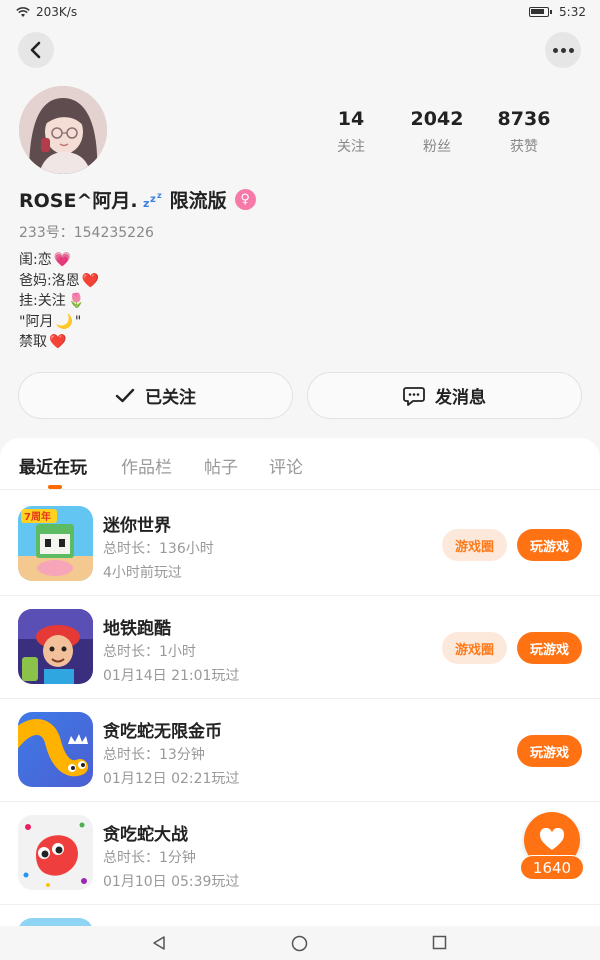  I want to click on game-last-played: 01月10日 05:39玩过, so click(171, 882).